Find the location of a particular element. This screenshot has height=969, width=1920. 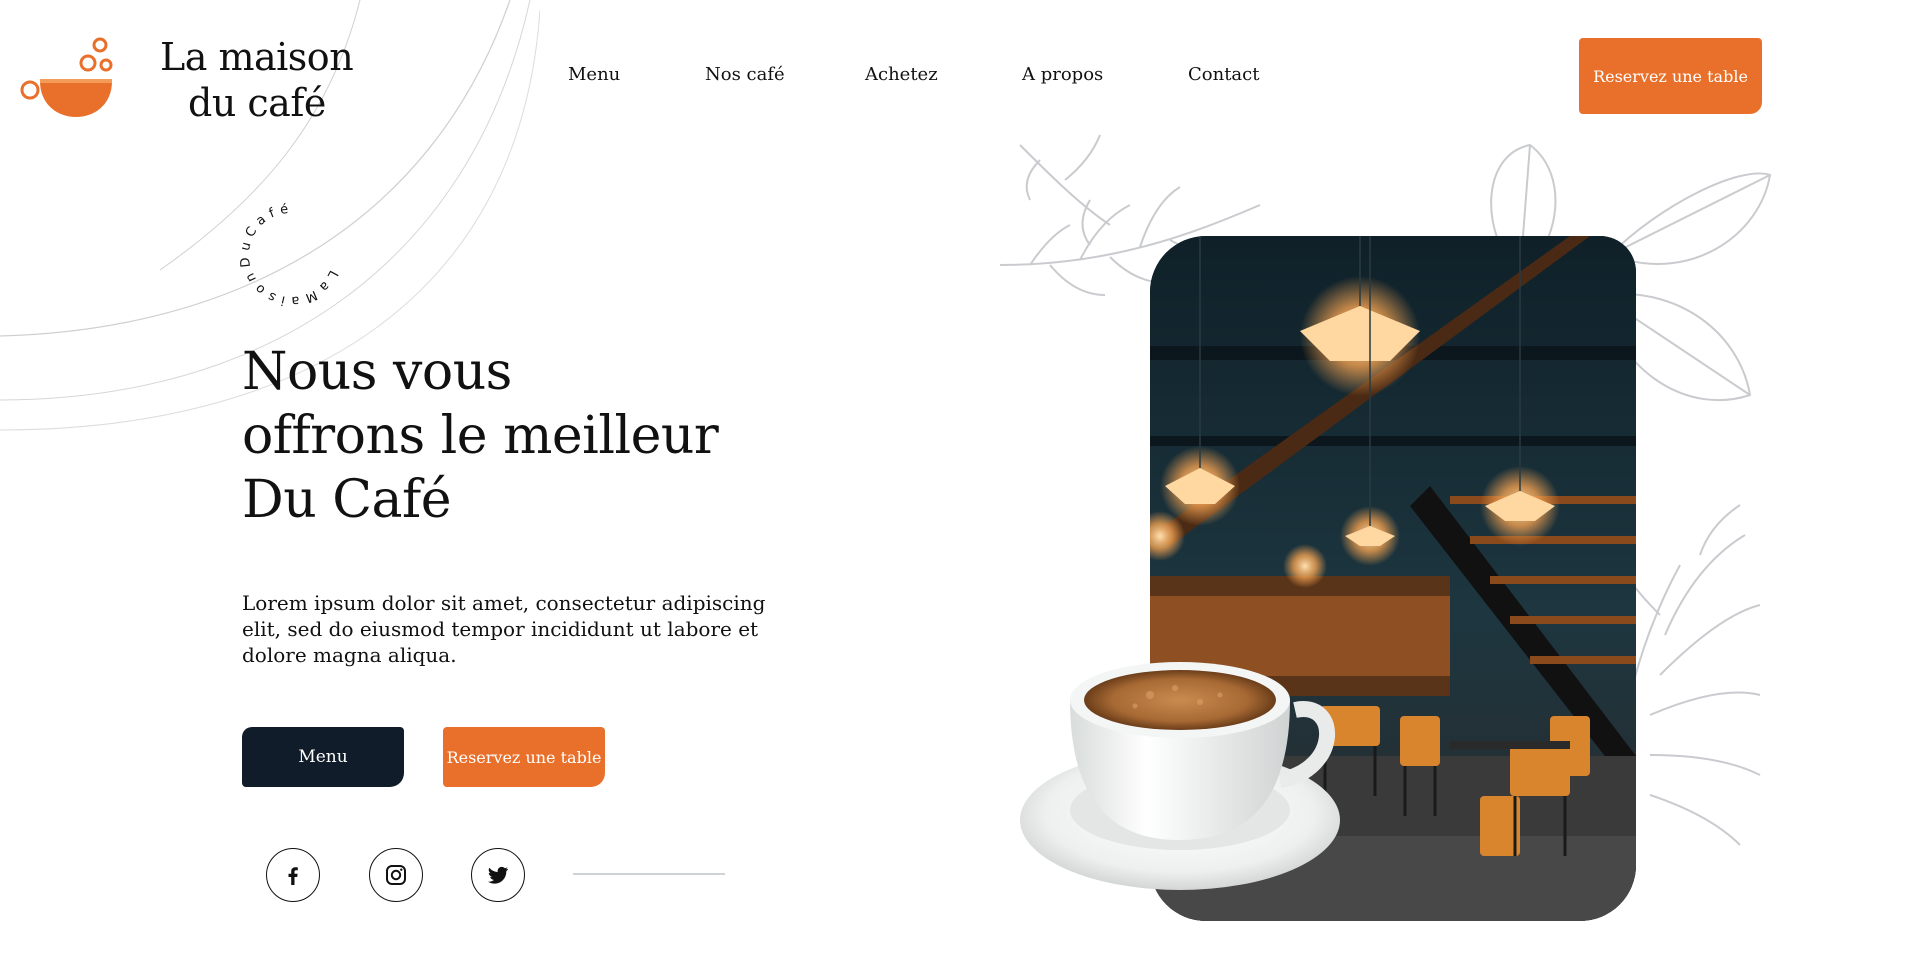

nav-item-contact: Contact is located at coordinates (1233, 74).